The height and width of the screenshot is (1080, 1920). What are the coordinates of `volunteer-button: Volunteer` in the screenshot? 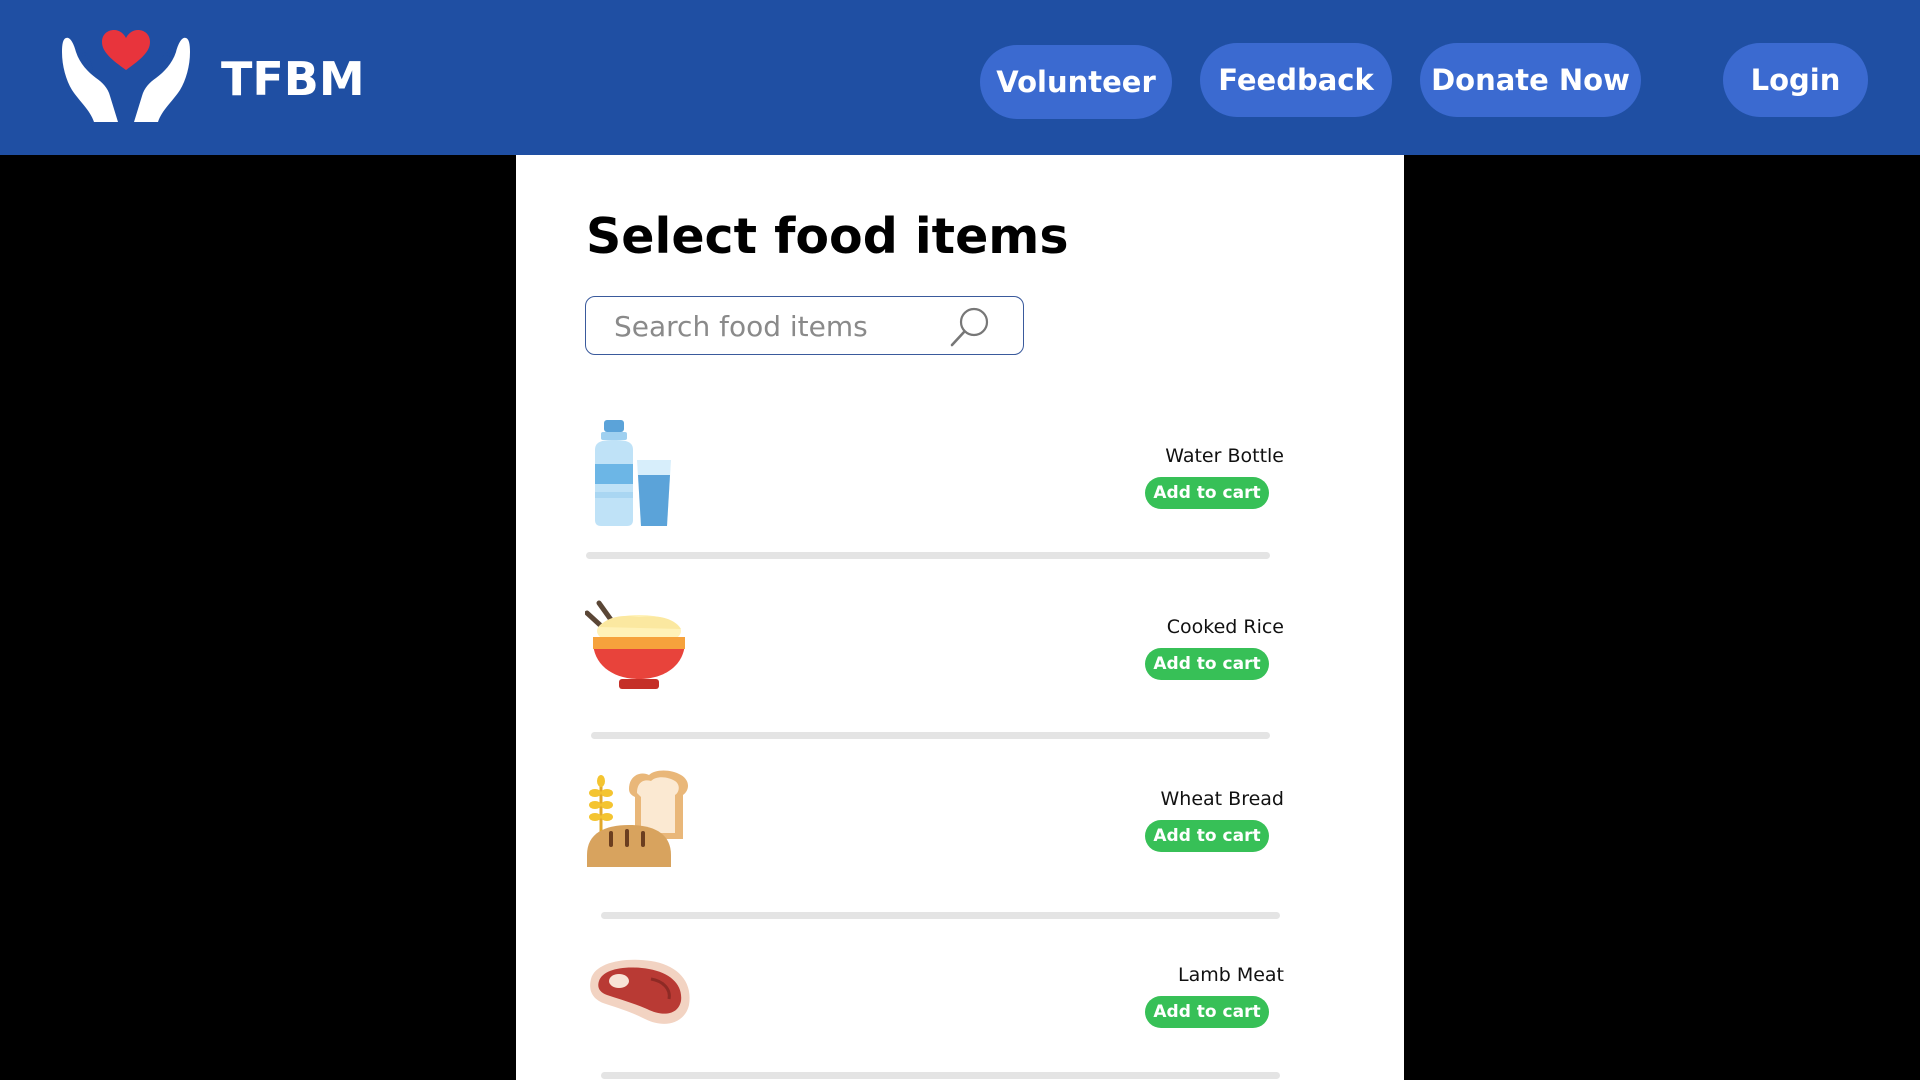 It's located at (1076, 82).